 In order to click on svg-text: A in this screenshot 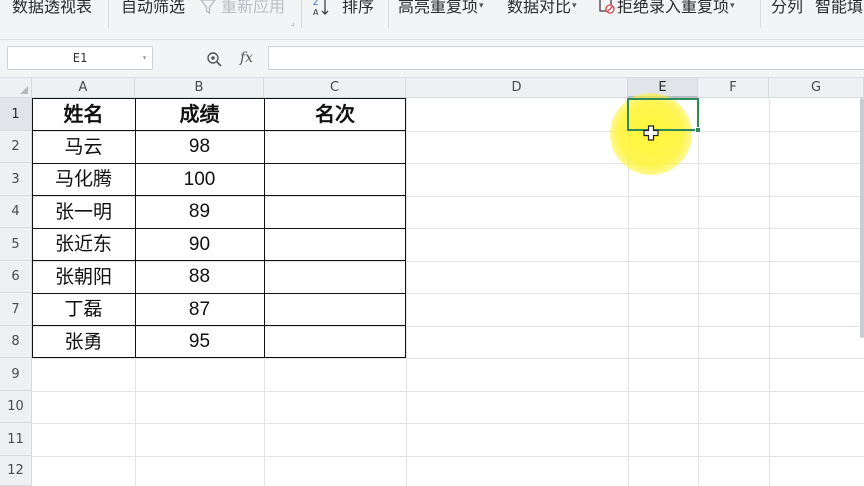, I will do `click(316, 12)`.